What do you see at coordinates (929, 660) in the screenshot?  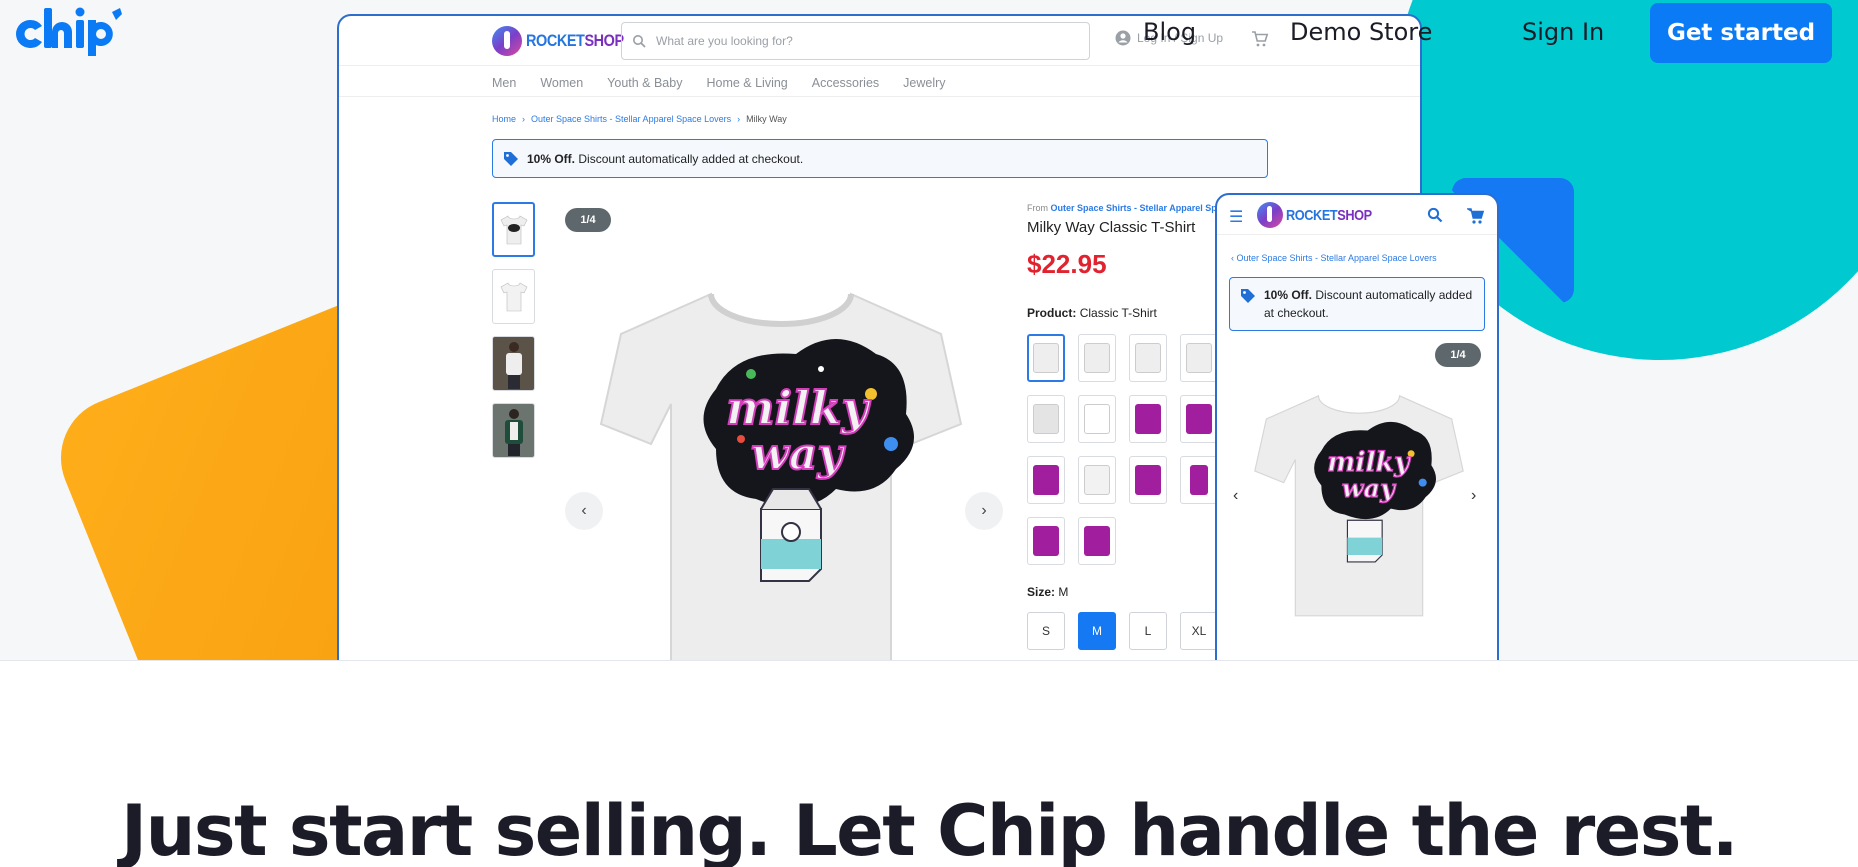 I see `section-divider` at bounding box center [929, 660].